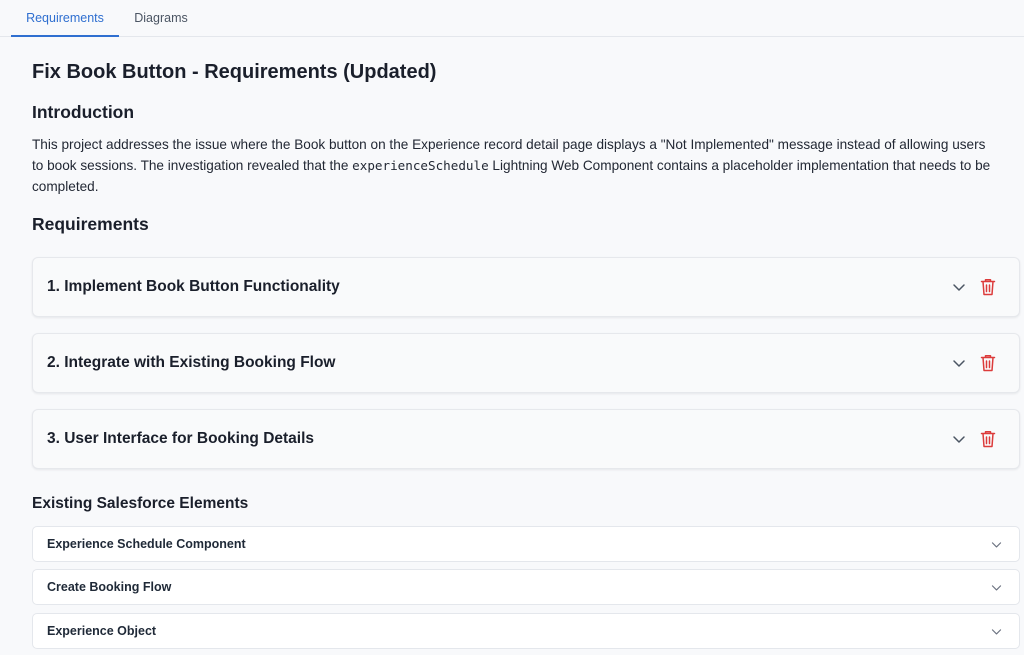 This screenshot has height=655, width=1024. Describe the element at coordinates (161, 18) in the screenshot. I see `tab-diagrams: Diagrams` at that location.